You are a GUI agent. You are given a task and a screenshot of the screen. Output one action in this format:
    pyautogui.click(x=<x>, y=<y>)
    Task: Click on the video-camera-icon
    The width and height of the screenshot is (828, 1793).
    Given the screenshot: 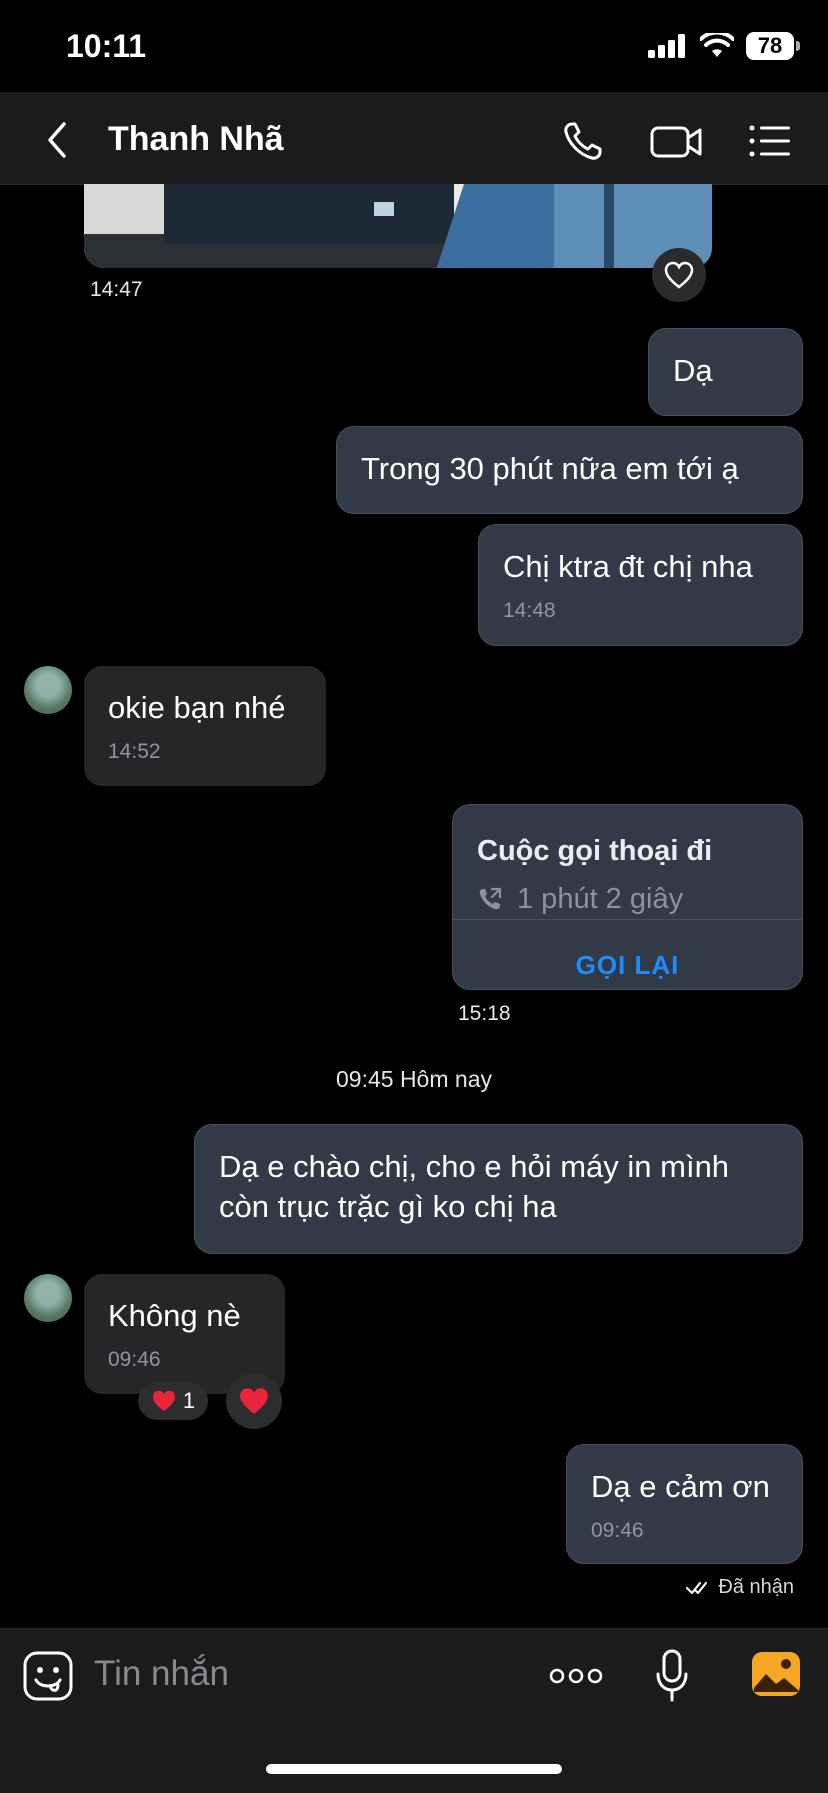 What is the action you would take?
    pyautogui.click(x=676, y=142)
    